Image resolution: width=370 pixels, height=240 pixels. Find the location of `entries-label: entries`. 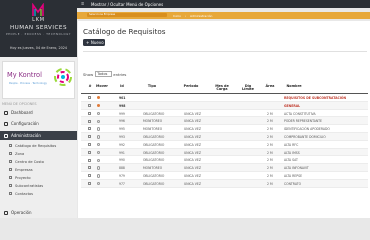

entries-label: entries is located at coordinates (120, 74).